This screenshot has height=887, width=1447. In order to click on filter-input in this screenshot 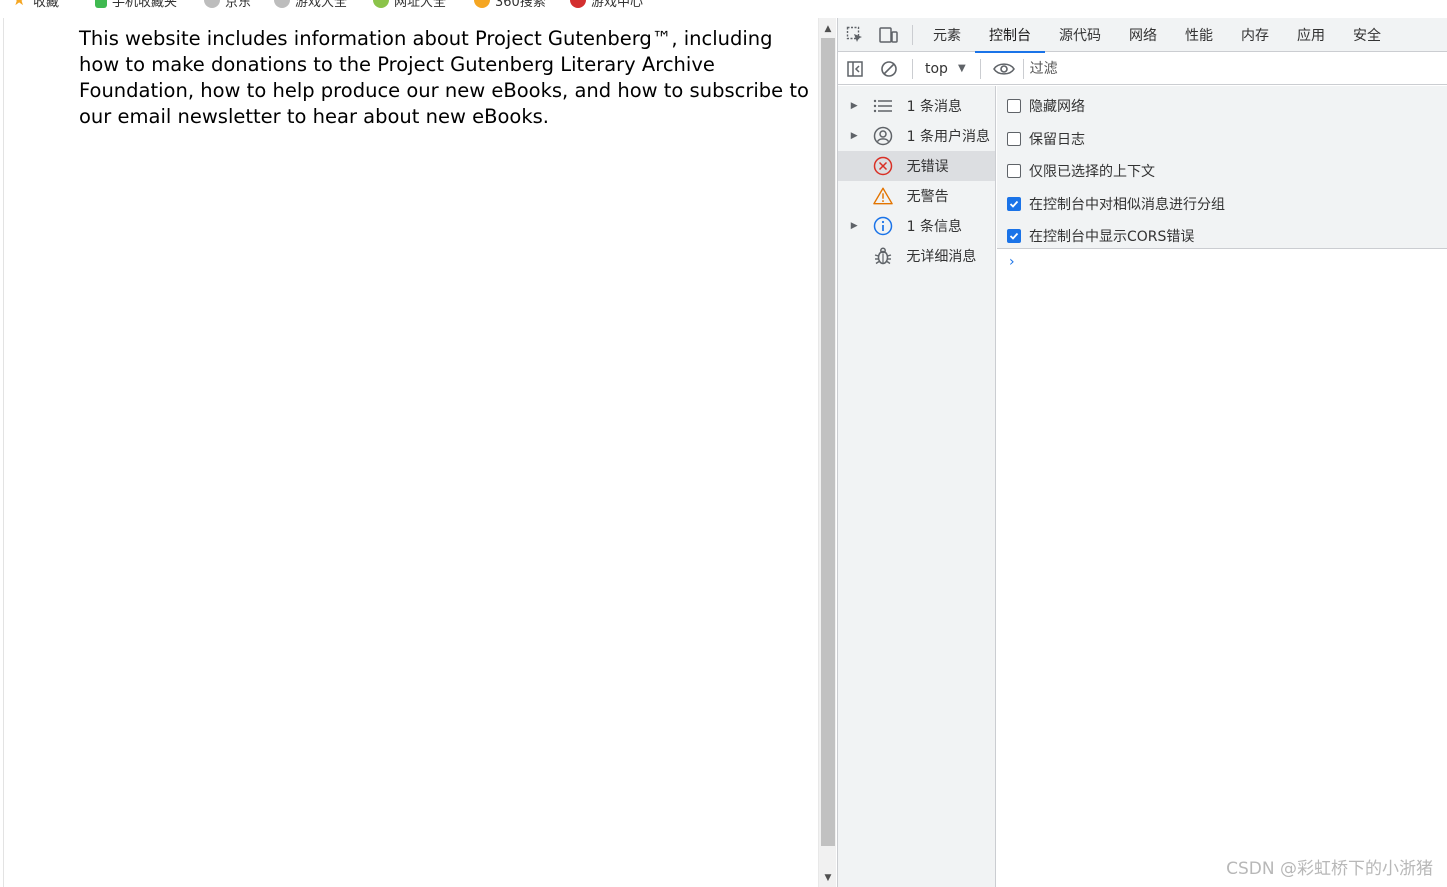, I will do `click(1235, 68)`.